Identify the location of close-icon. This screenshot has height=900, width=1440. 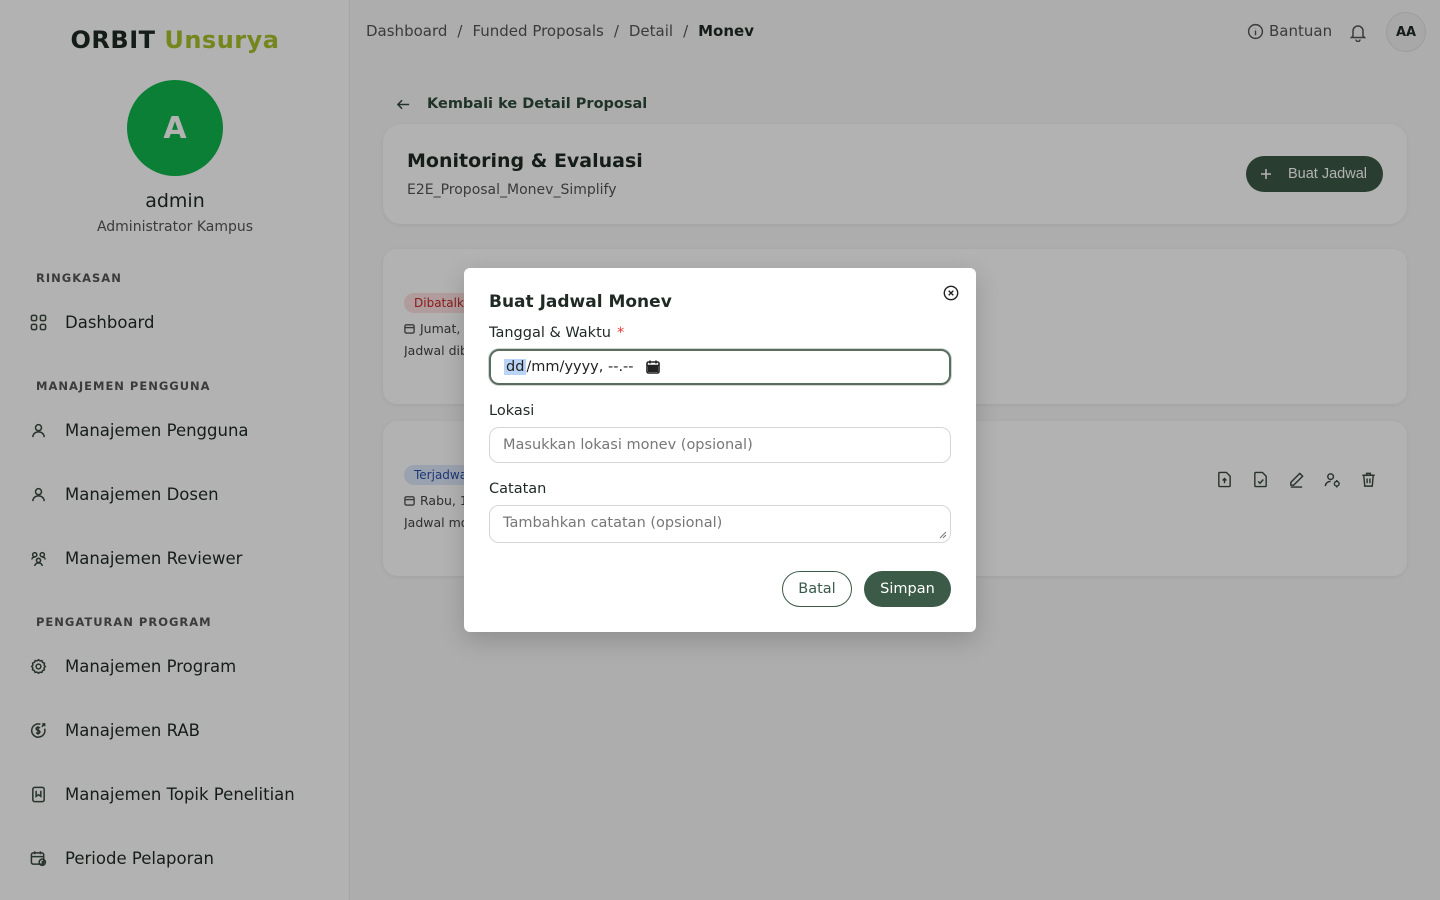
(951, 293).